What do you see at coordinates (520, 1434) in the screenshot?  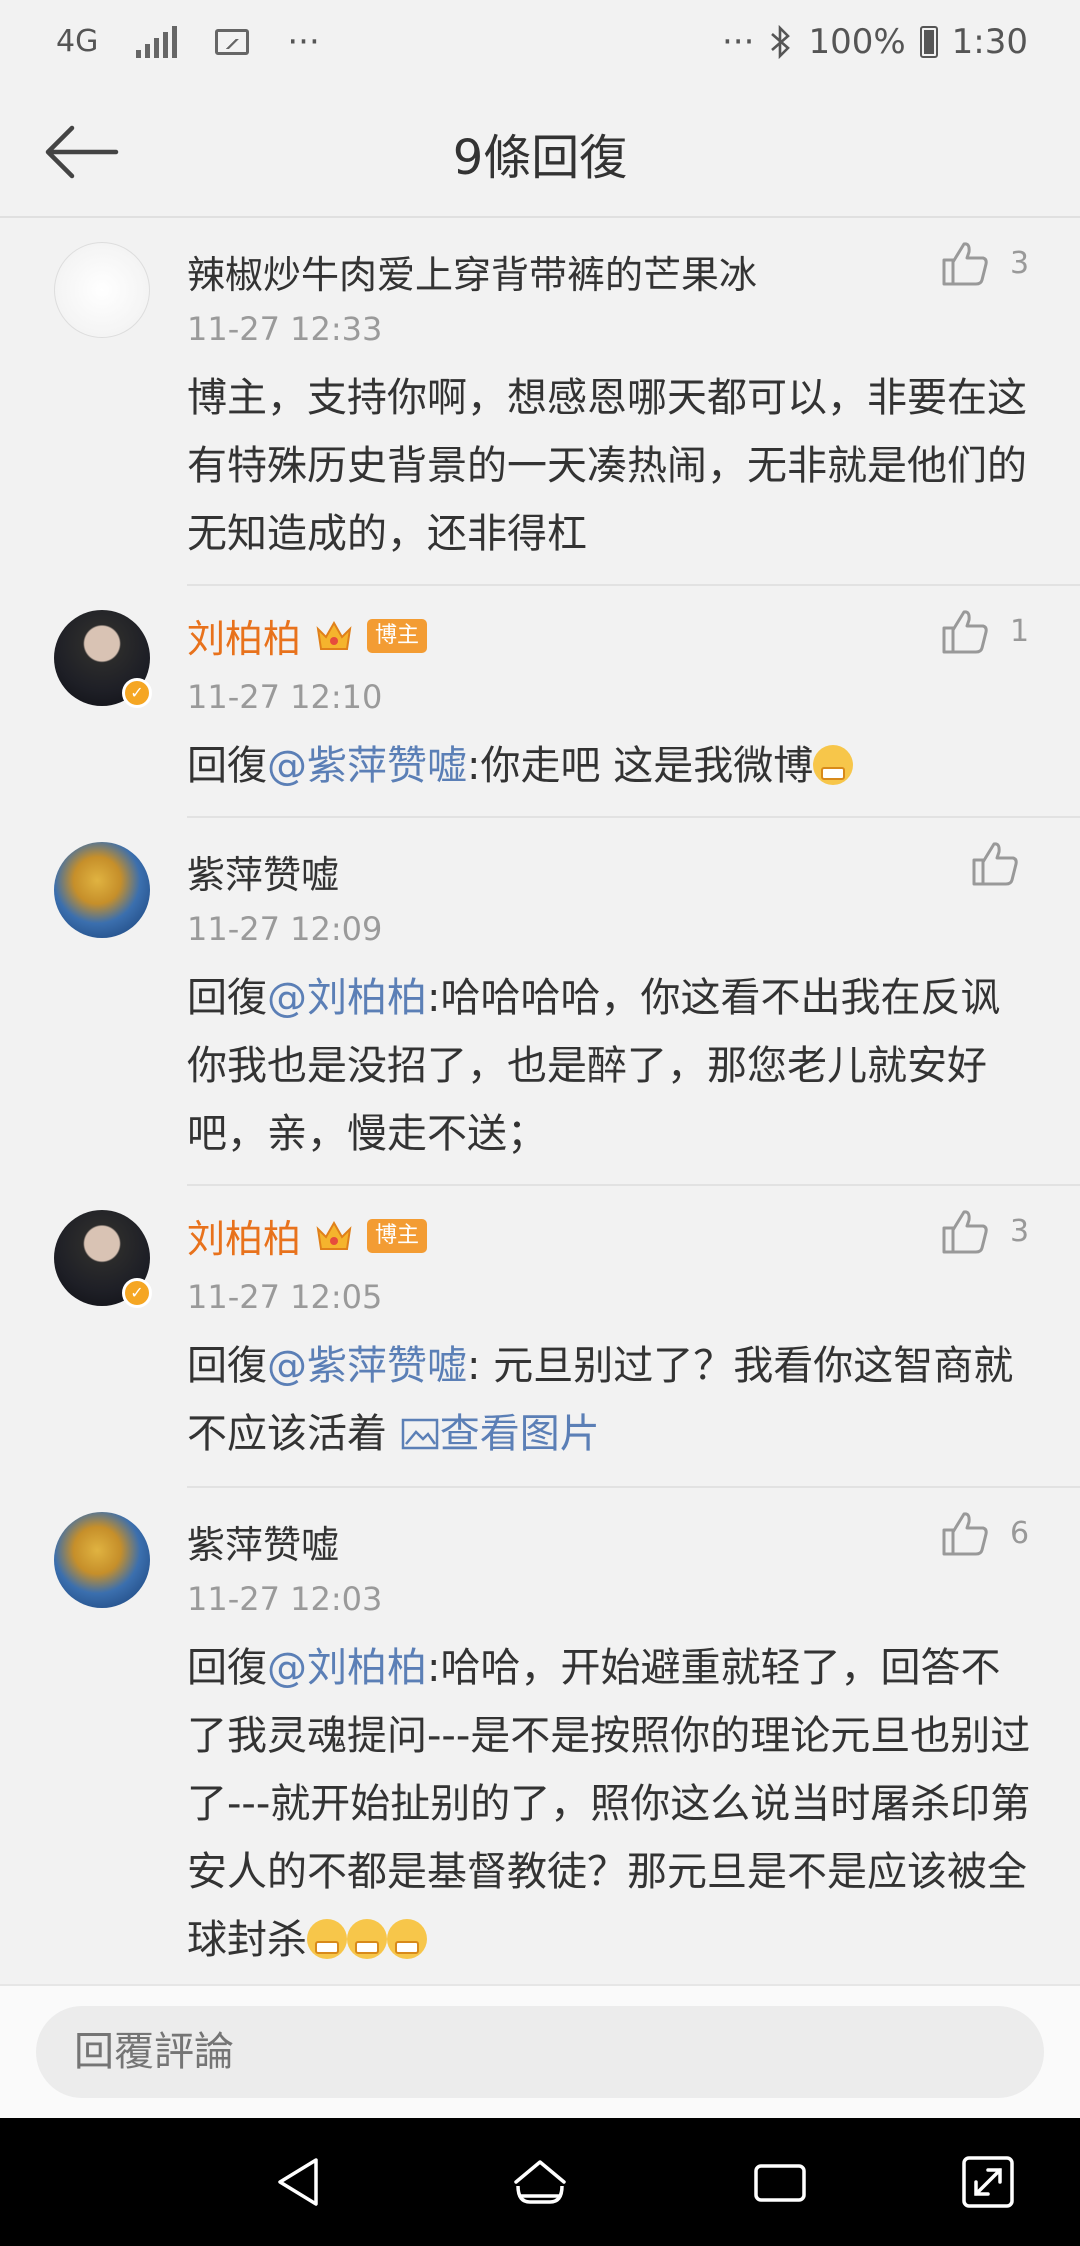 I see `view-image-label: 查看图片` at bounding box center [520, 1434].